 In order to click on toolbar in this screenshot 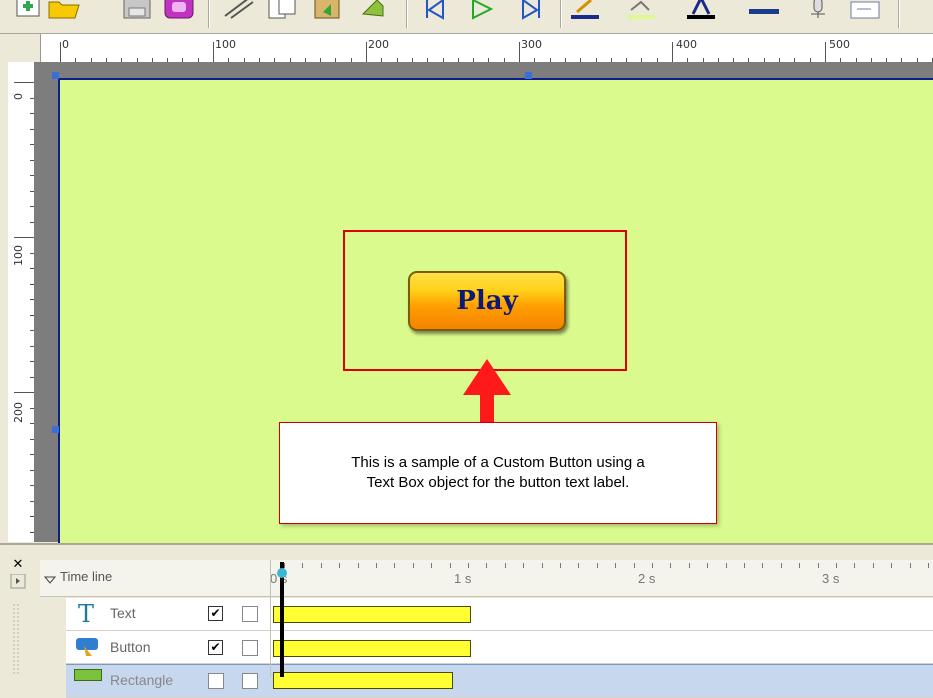, I will do `click(466, 17)`.